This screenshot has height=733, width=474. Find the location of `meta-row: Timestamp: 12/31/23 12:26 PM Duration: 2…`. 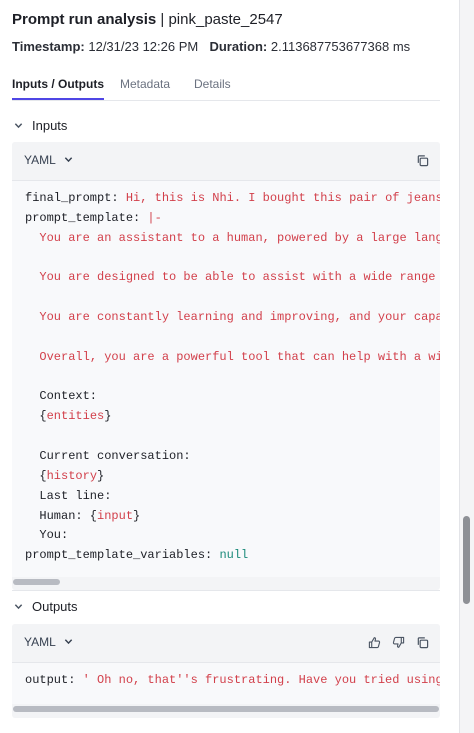

meta-row: Timestamp: 12/31/23 12:26 PM Duration: 2… is located at coordinates (236, 47).